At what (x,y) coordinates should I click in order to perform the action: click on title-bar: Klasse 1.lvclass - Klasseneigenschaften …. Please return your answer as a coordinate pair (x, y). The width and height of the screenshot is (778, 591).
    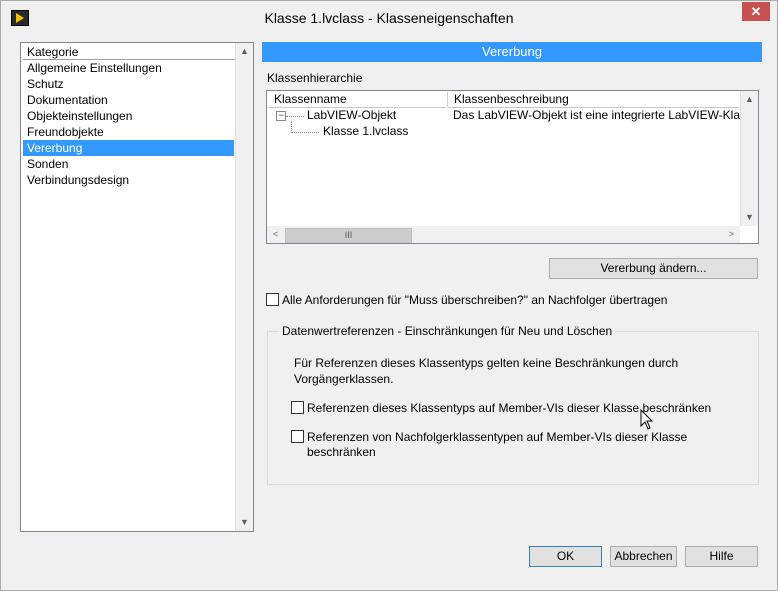
    Looking at the image, I should click on (389, 18).